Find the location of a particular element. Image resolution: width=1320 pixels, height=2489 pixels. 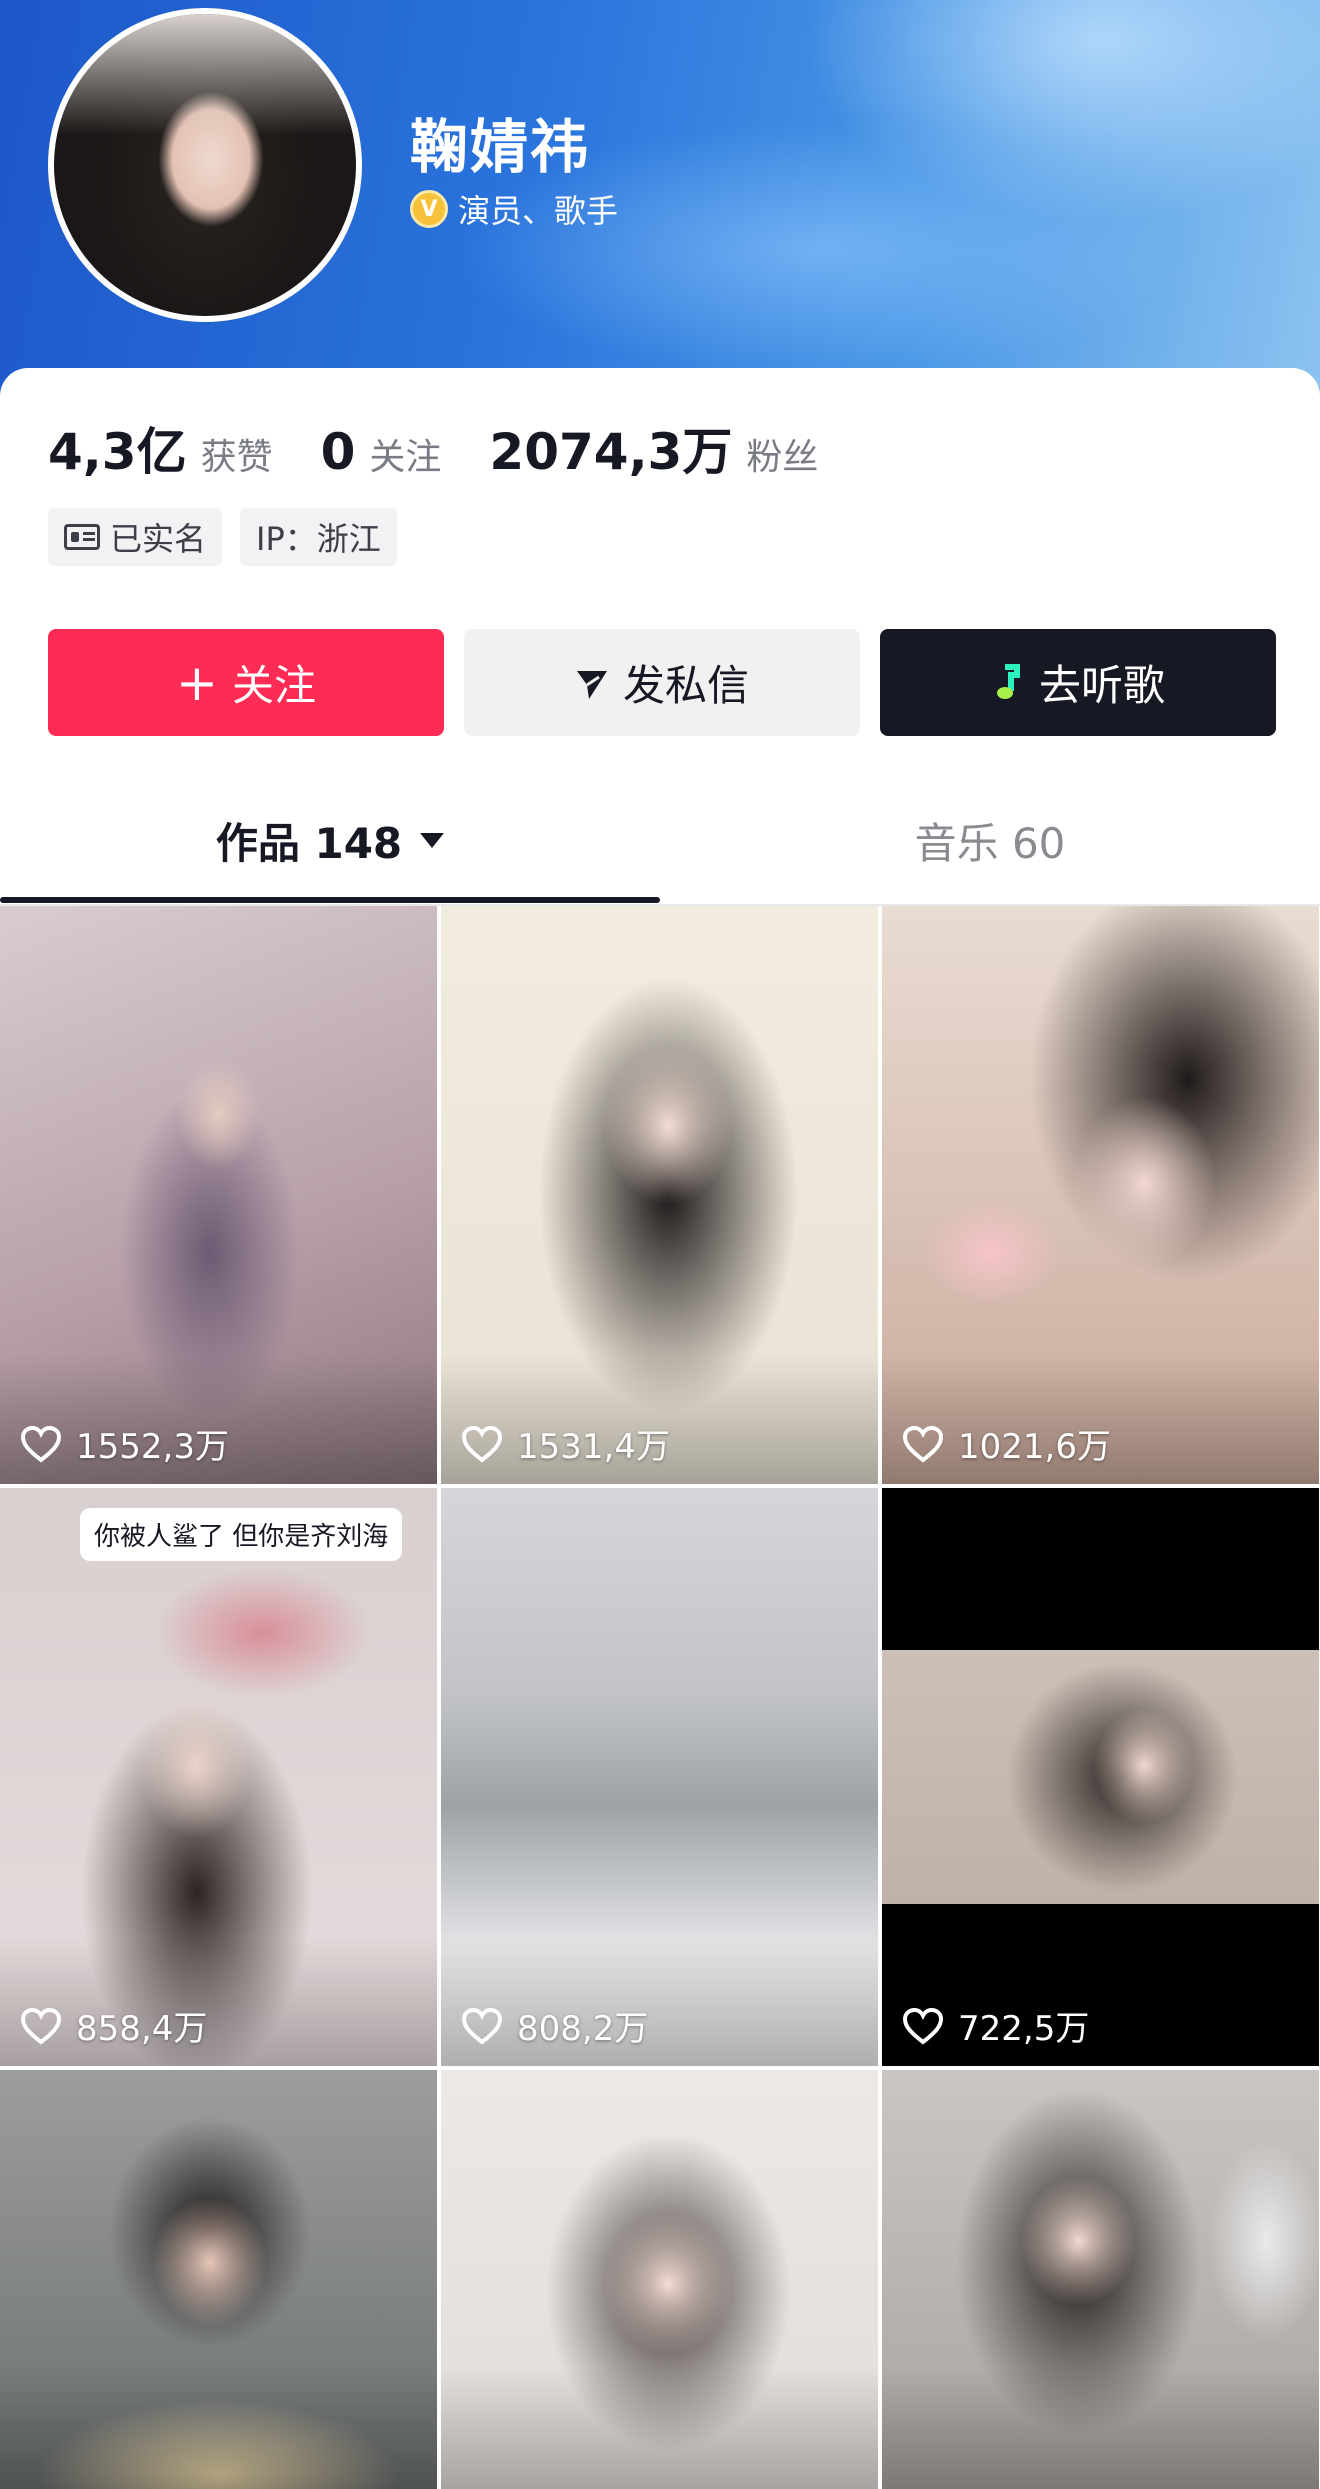

like-count: 858,4万 is located at coordinates (113, 2025).